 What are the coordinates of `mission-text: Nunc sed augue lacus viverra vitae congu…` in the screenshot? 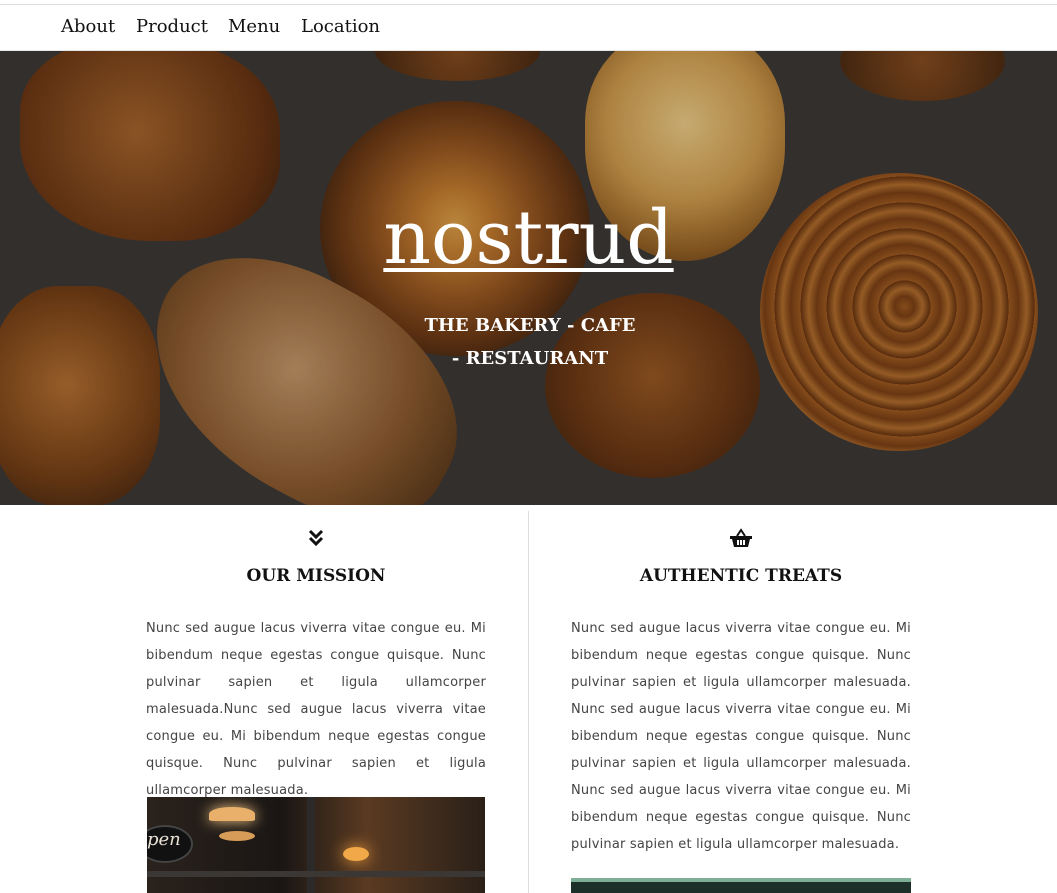 It's located at (316, 709).